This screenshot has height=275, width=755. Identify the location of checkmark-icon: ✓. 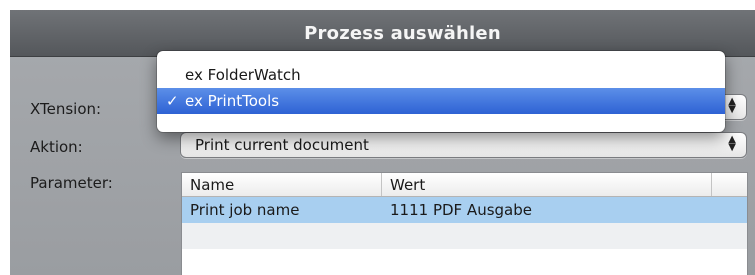
(172, 101).